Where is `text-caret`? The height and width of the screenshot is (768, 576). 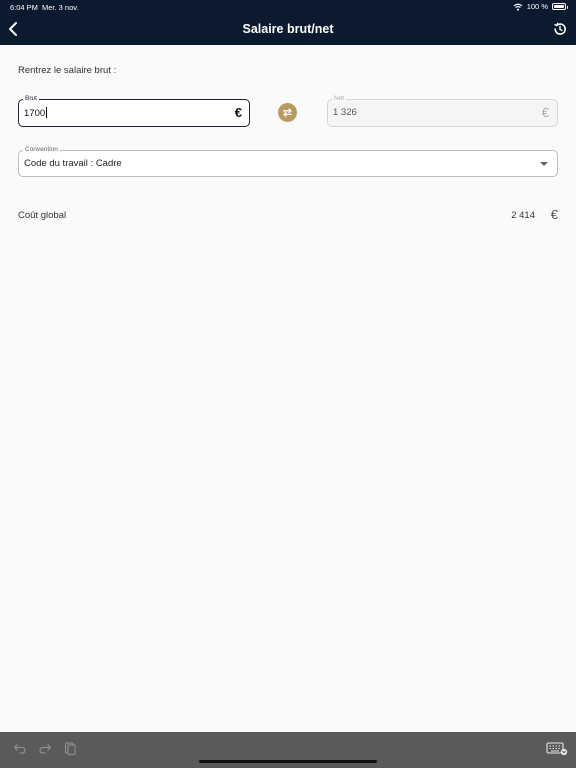
text-caret is located at coordinates (47, 112).